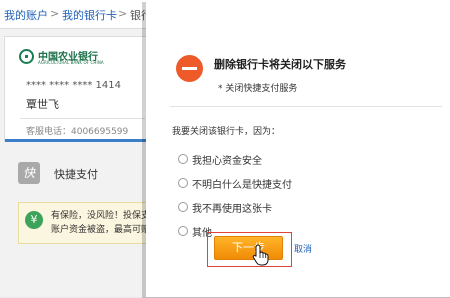 The height and width of the screenshot is (298, 450). I want to click on reason-label: 不明白什么是快捷支付, so click(242, 183).